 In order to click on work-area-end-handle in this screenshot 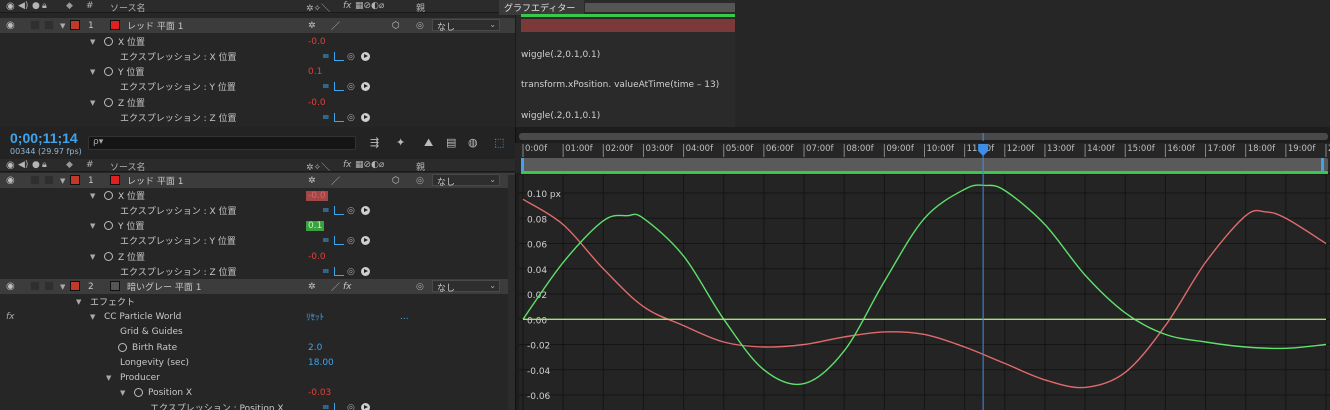, I will do `click(1322, 164)`.